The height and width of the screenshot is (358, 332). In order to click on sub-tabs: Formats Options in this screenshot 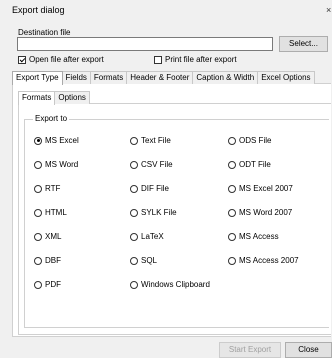, I will do `click(54, 98)`.